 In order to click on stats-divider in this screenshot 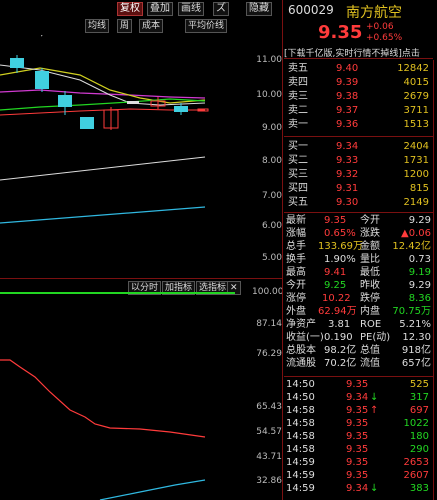, I will do `click(358, 376)`.